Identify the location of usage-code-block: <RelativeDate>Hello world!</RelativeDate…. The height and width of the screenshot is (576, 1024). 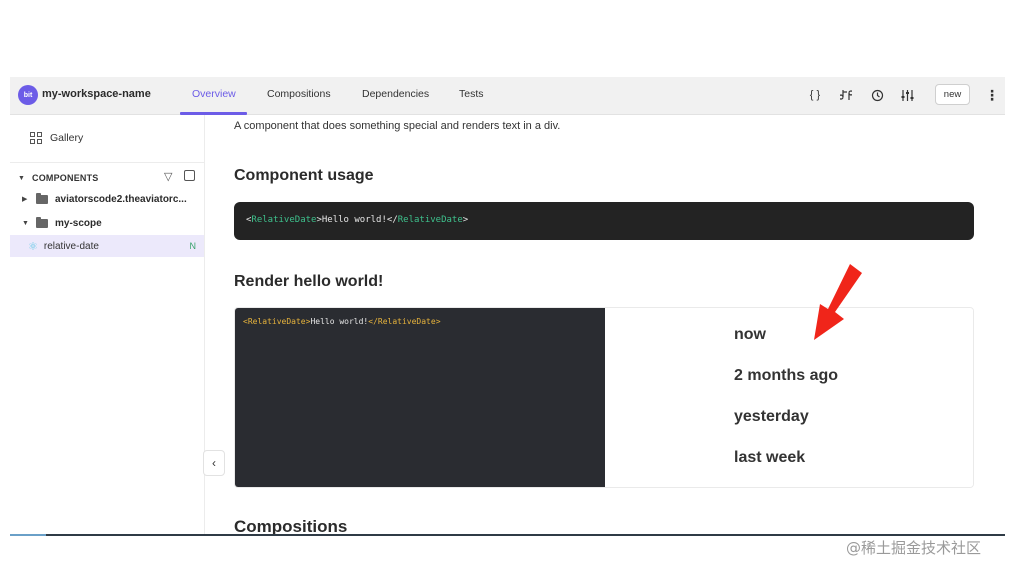
(604, 221).